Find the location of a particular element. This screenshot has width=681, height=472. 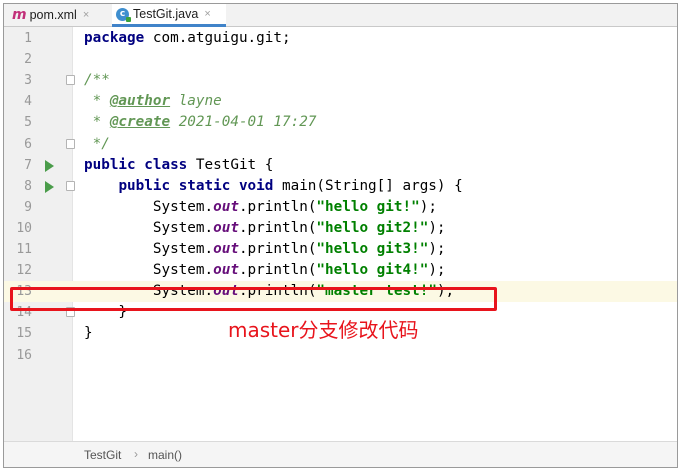

breadcrumb: TestGit › main() is located at coordinates (340, 454).